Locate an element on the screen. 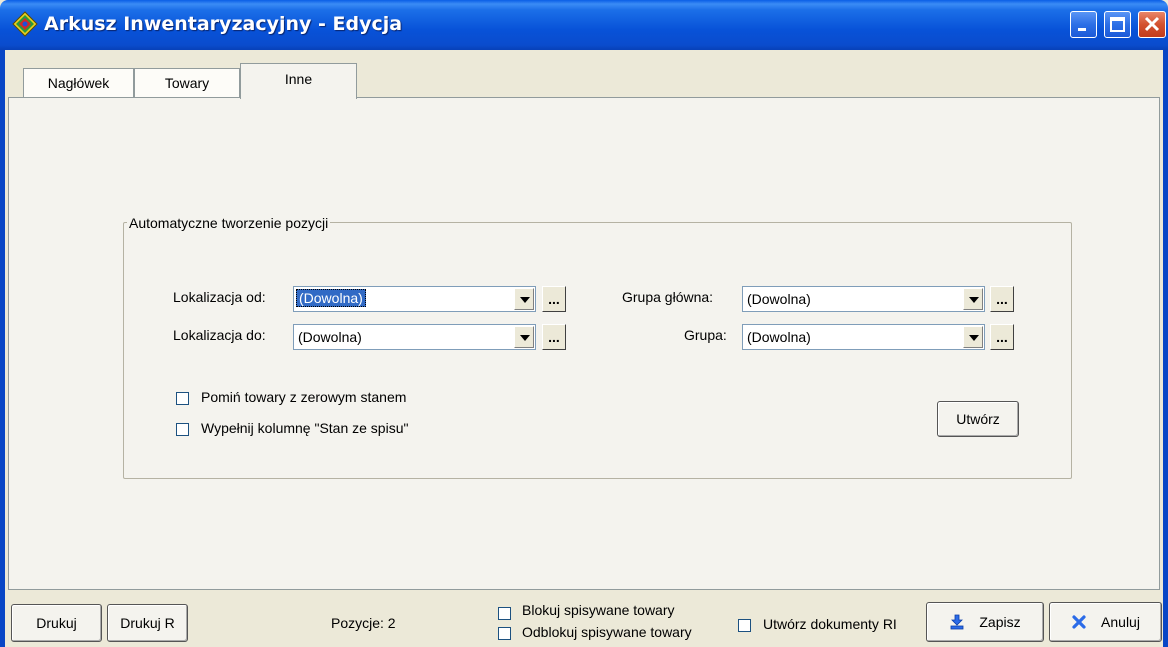 This screenshot has height=647, width=1168. drukuj-r-button: Drukuj R is located at coordinates (147, 623).